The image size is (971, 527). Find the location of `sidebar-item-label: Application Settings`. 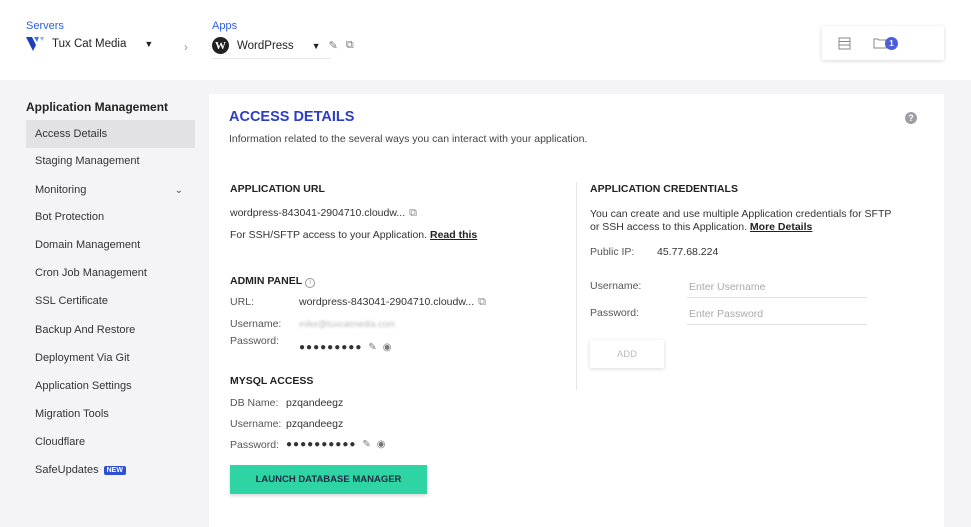

sidebar-item-label: Application Settings is located at coordinates (83, 386).